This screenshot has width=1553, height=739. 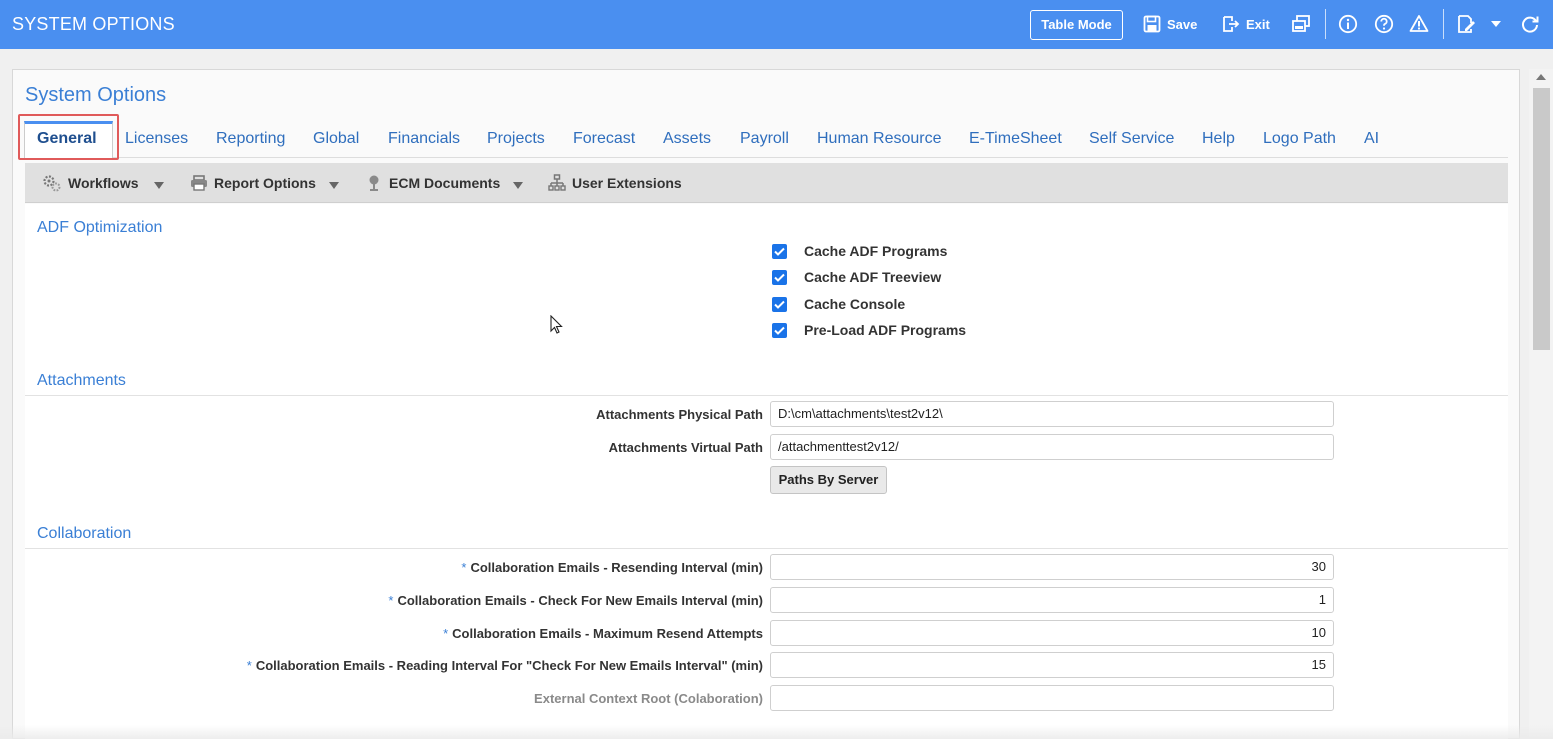 I want to click on top-bar: SYSTEM OPTIONS Table Mode Save Exit, so click(x=776, y=24).